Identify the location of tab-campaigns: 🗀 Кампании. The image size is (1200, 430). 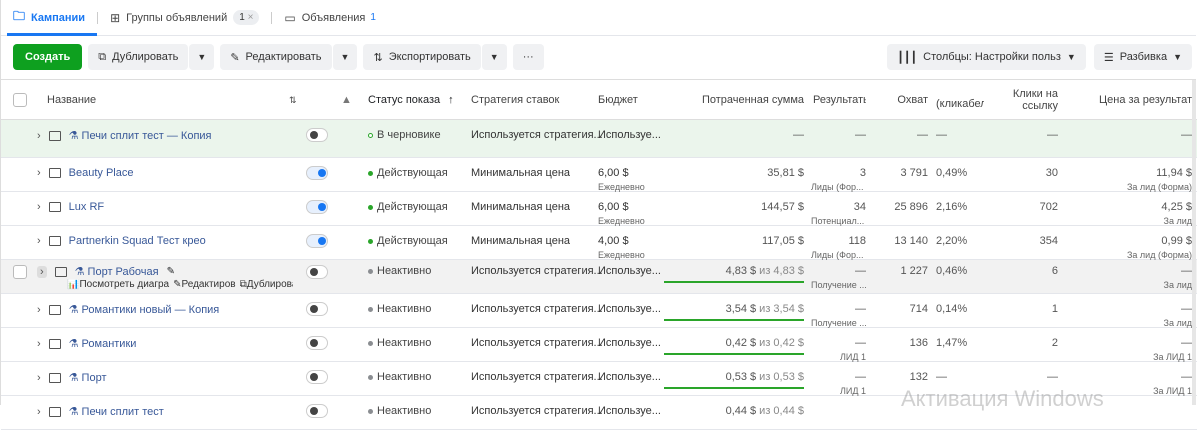
(49, 18).